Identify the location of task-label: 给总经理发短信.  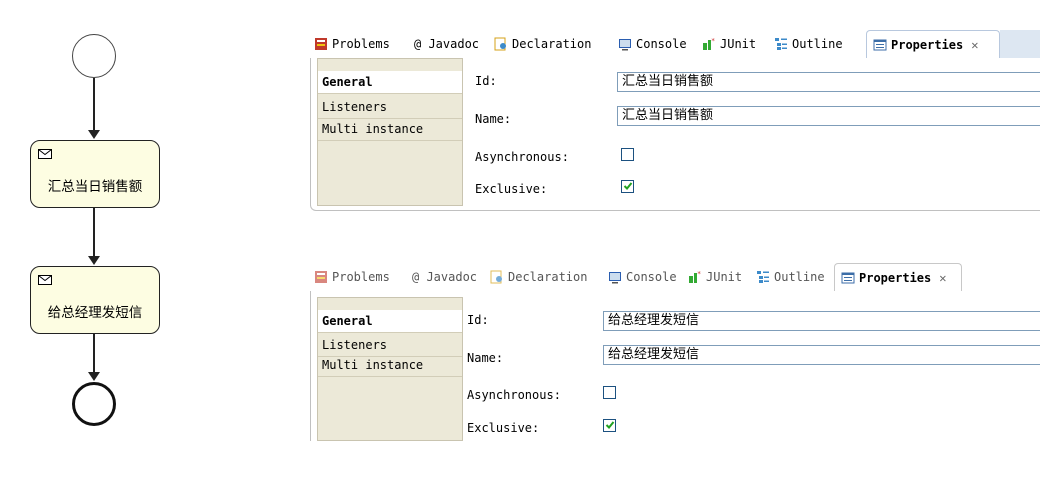
(95, 313).